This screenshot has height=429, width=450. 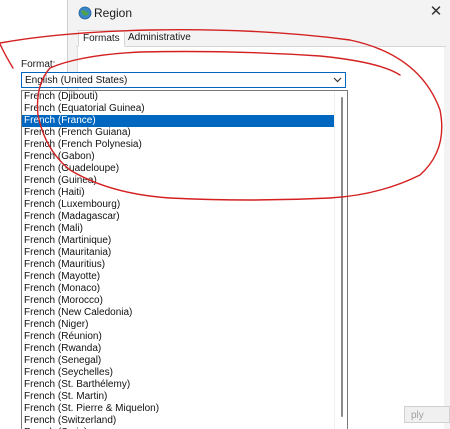 What do you see at coordinates (178, 265) in the screenshot?
I see `list-item: French (Mauritius)` at bounding box center [178, 265].